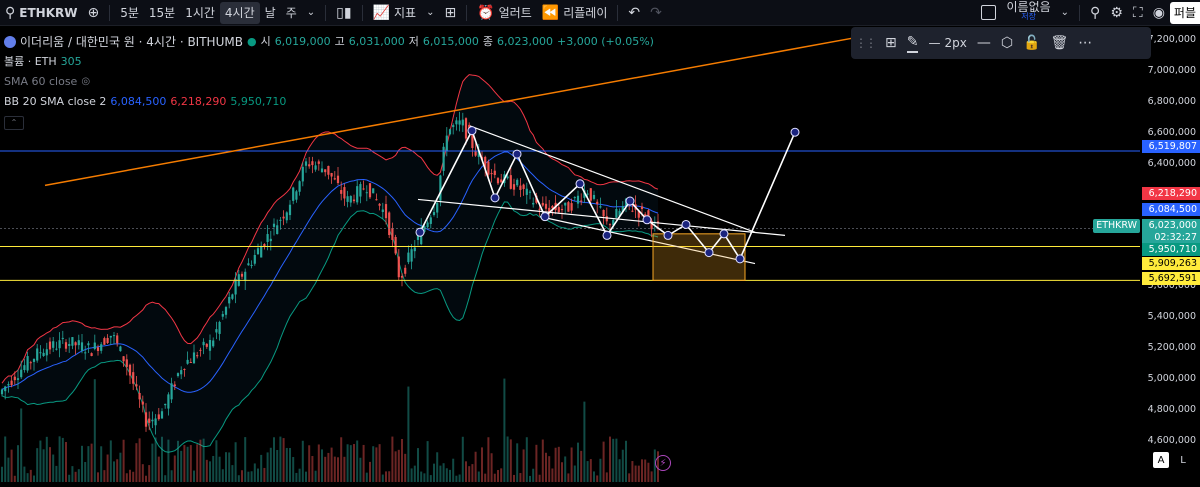  Describe the element at coordinates (984, 43) in the screenshot. I see `line-style-icon: —` at that location.